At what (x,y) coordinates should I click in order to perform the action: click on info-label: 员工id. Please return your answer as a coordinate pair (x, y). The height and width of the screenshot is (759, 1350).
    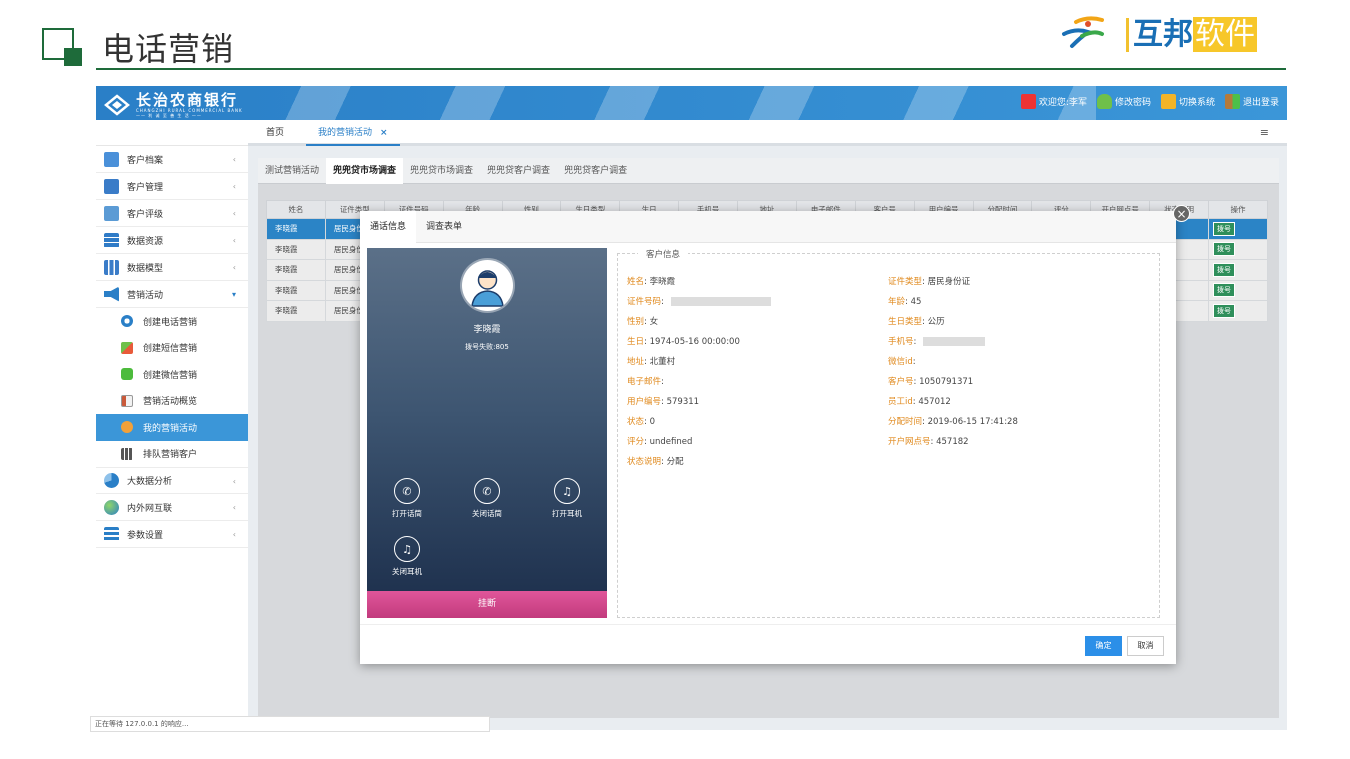
    Looking at the image, I should click on (900, 402).